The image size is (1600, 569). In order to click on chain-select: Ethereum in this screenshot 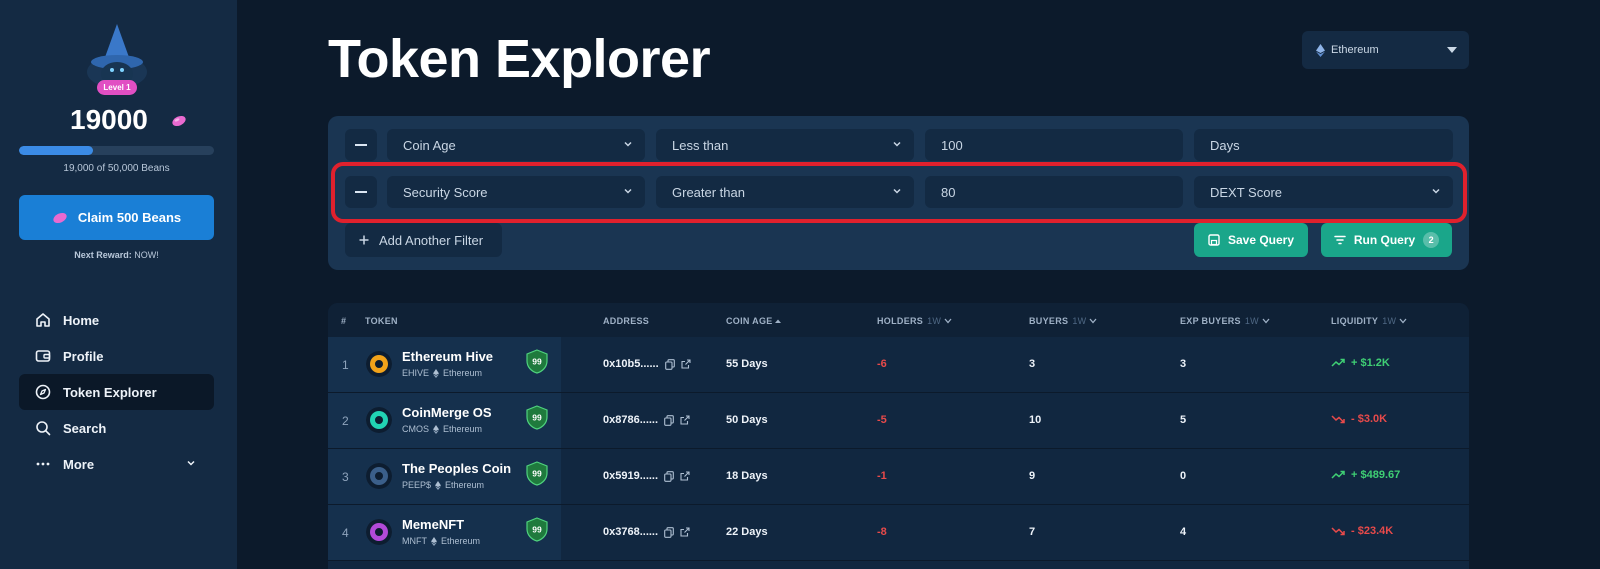, I will do `click(1385, 50)`.